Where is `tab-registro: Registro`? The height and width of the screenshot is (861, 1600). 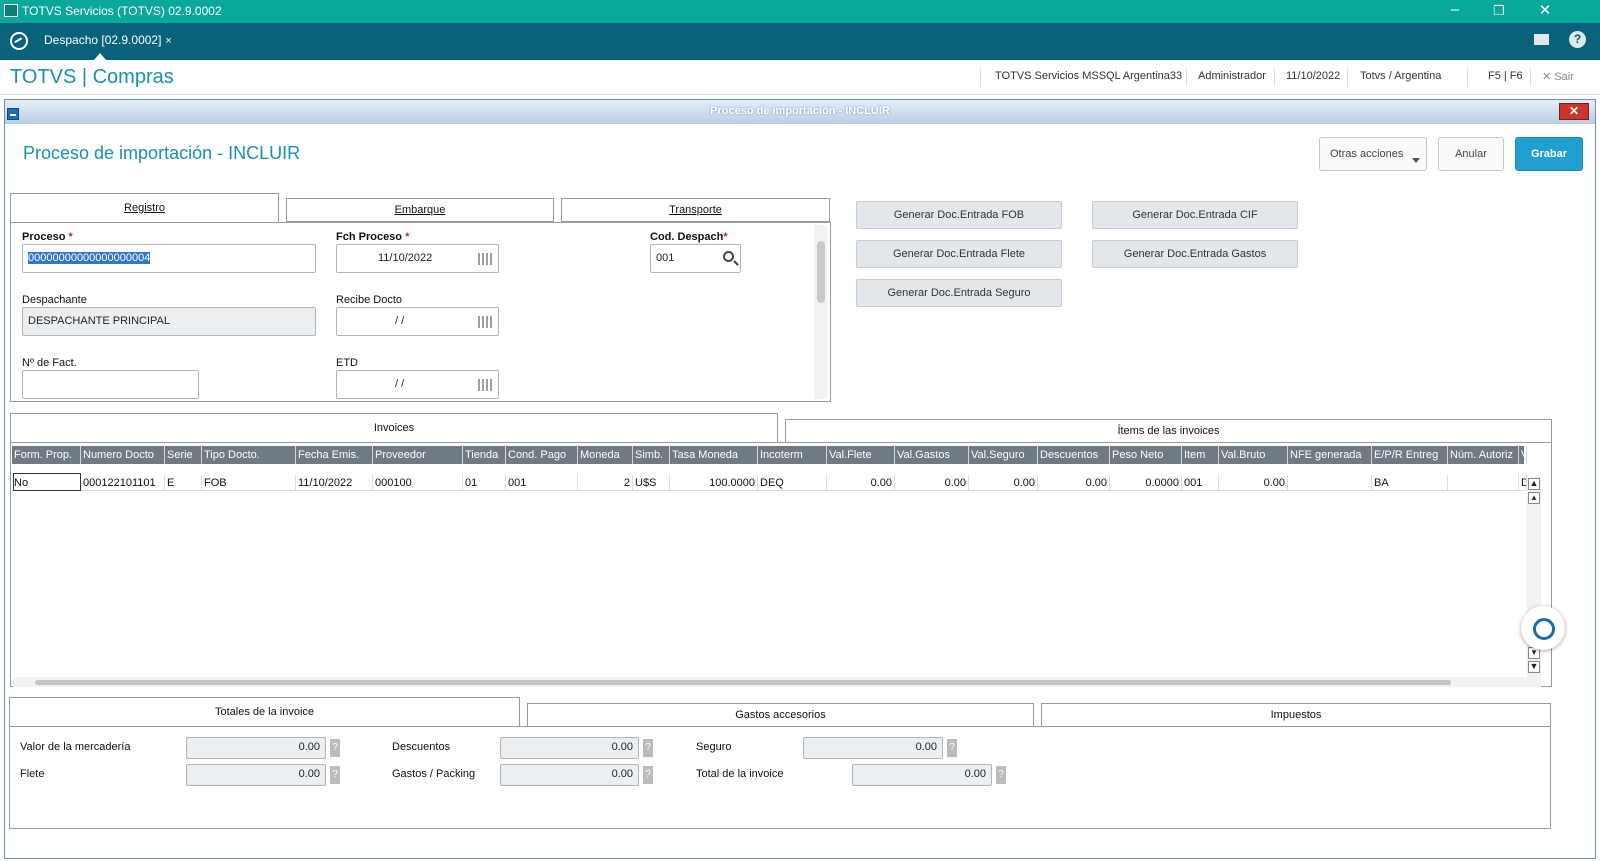 tab-registro: Registro is located at coordinates (144, 208).